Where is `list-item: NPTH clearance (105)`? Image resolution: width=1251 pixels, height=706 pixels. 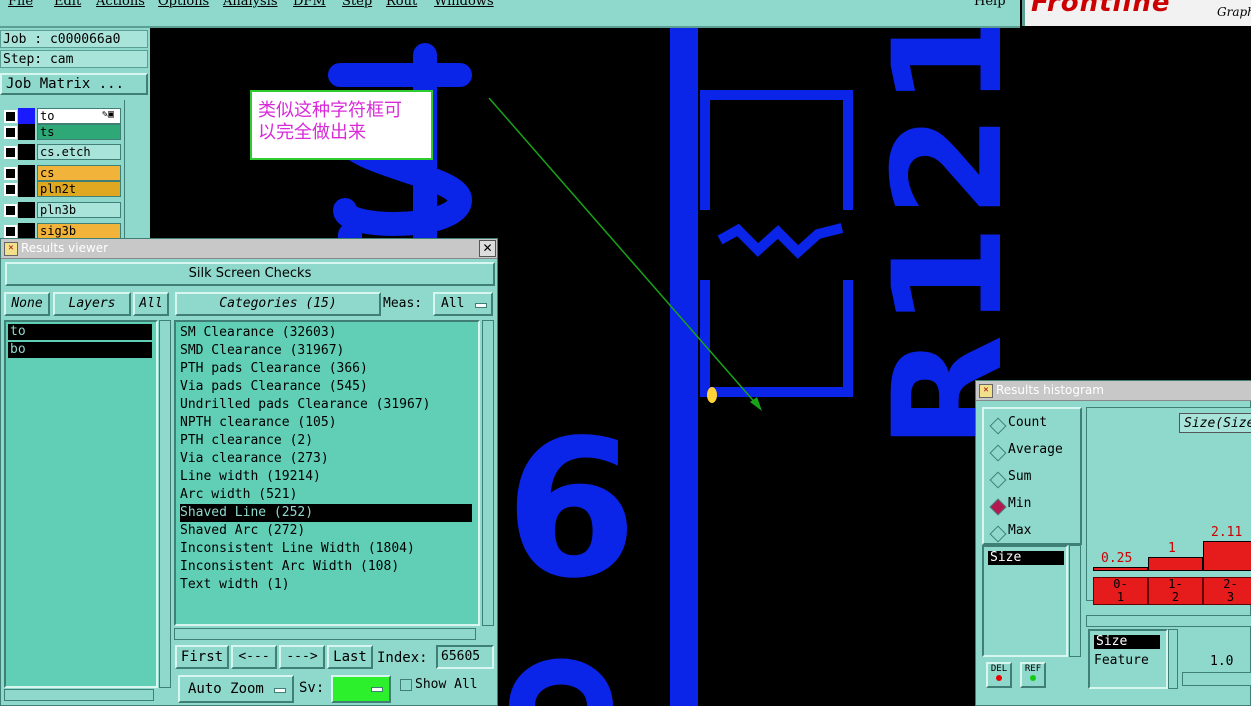
list-item: NPTH clearance (105) is located at coordinates (258, 423).